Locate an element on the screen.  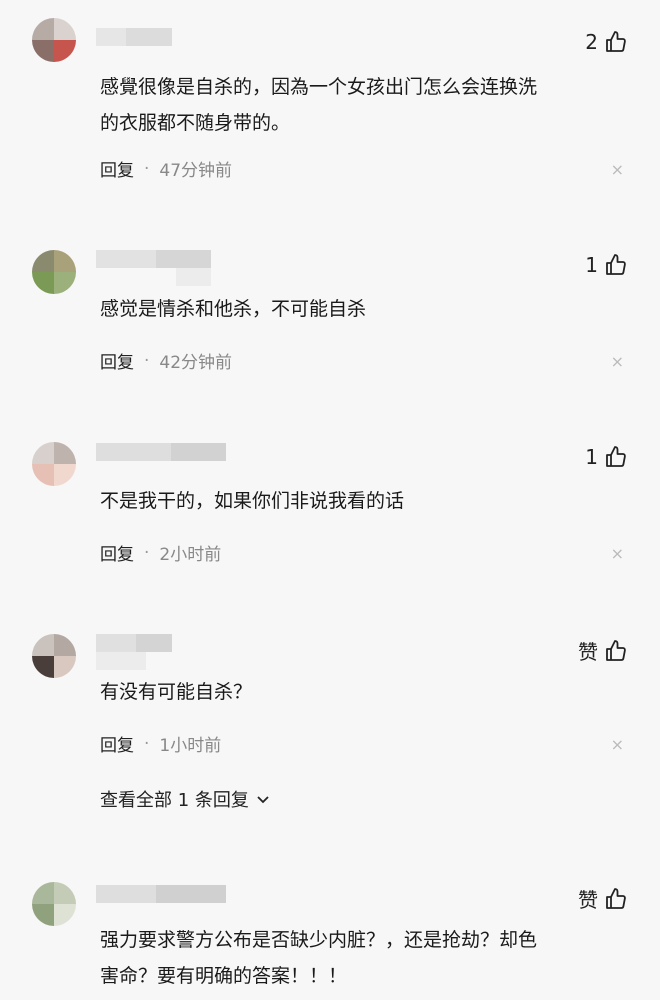
like-count: 2 is located at coordinates (591, 42).